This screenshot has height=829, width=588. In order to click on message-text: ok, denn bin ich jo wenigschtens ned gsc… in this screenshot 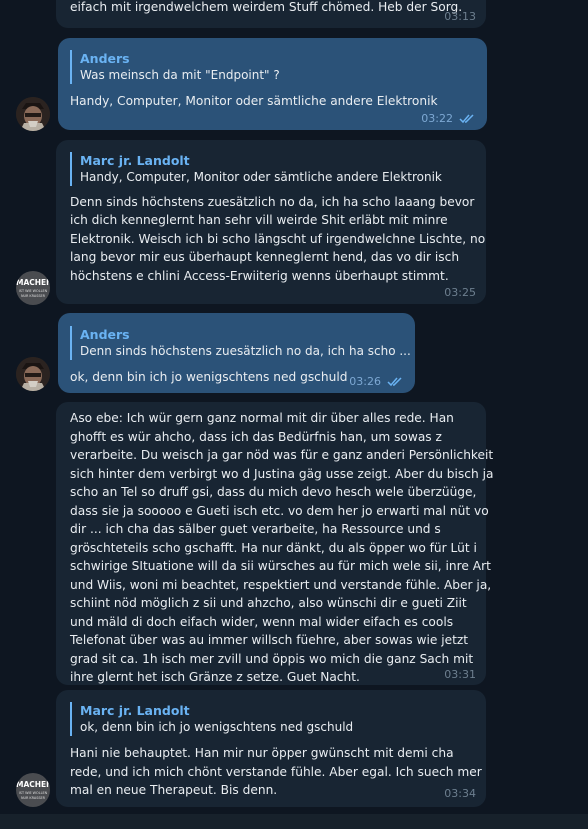, I will do `click(209, 377)`.